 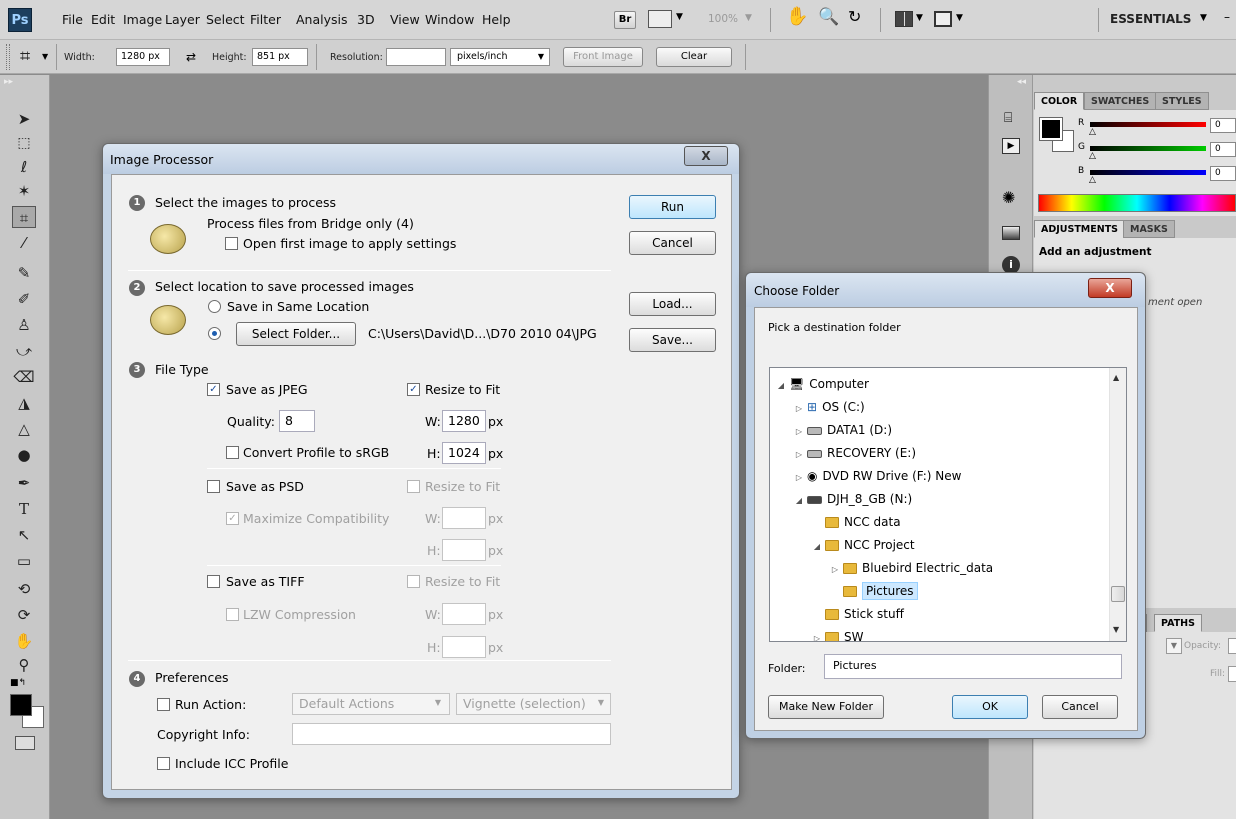 I want to click on screen-mode-icon, so click(x=660, y=19).